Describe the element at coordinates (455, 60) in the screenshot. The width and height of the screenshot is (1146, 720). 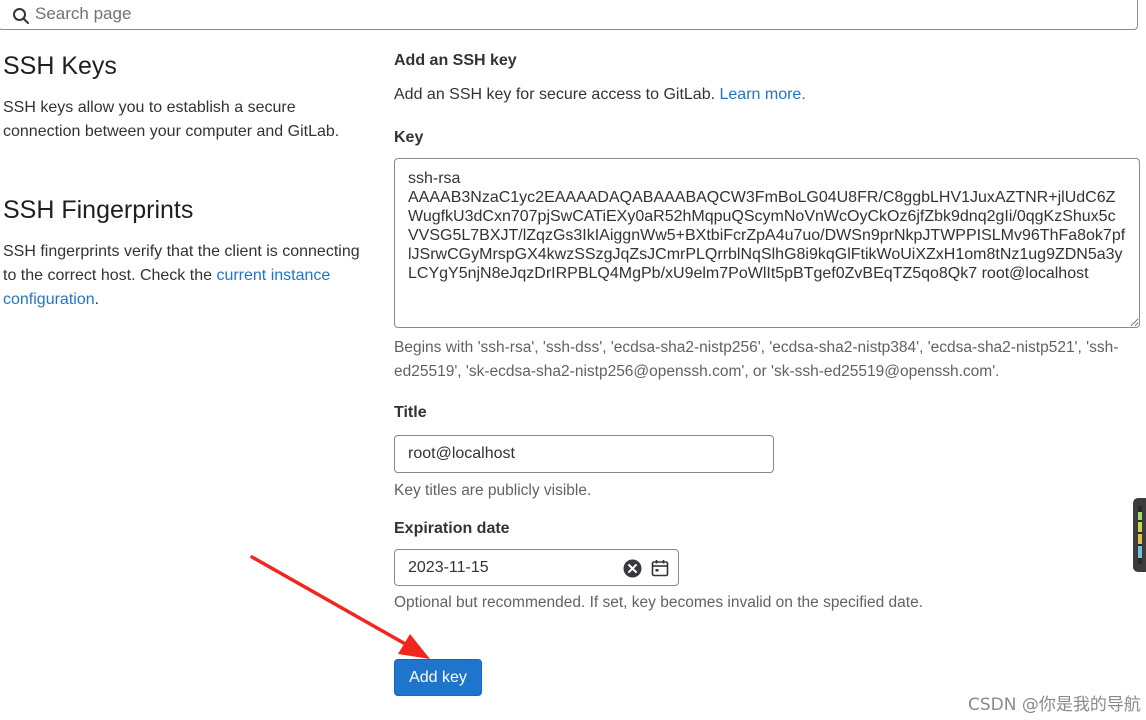
I see `form-heading: Add an SSH key` at that location.